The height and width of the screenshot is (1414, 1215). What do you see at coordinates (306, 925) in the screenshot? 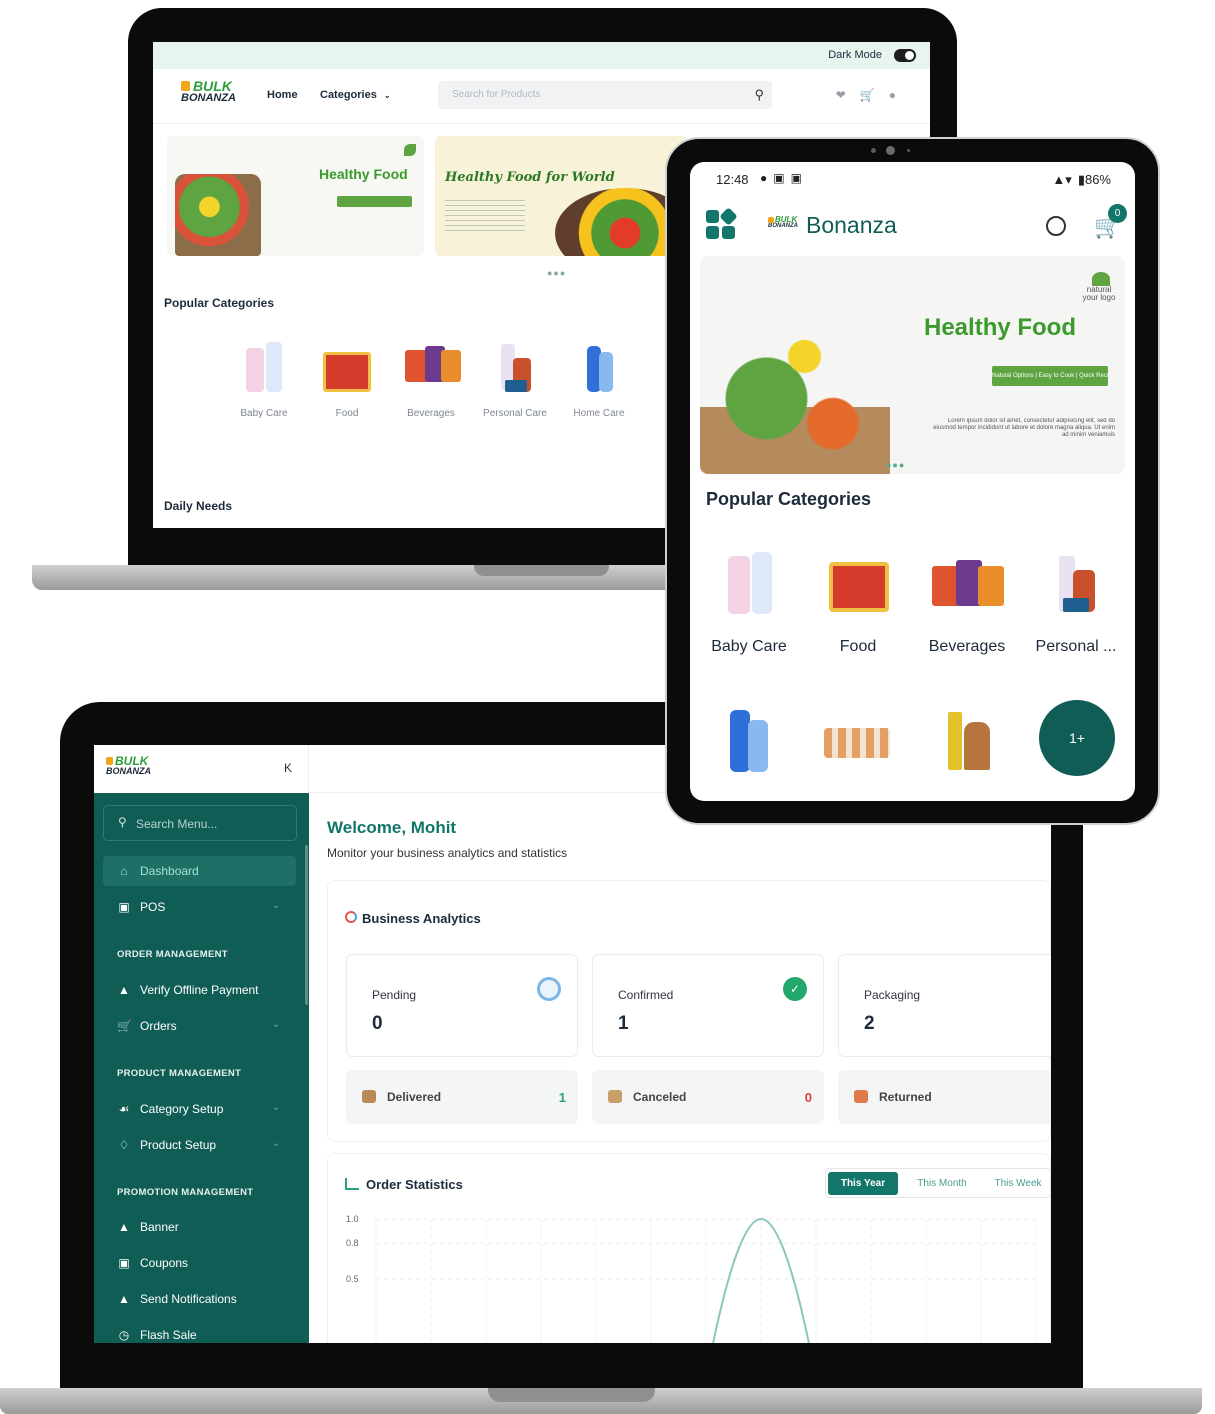
I see `sidebar-scrollbar` at bounding box center [306, 925].